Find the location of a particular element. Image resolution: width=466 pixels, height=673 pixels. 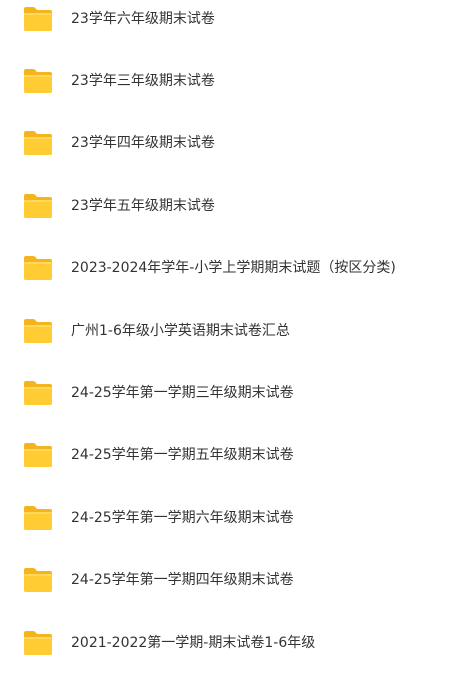

folder-item: 2021-2022第一学期-期末试卷1-6年级 is located at coordinates (233, 644).